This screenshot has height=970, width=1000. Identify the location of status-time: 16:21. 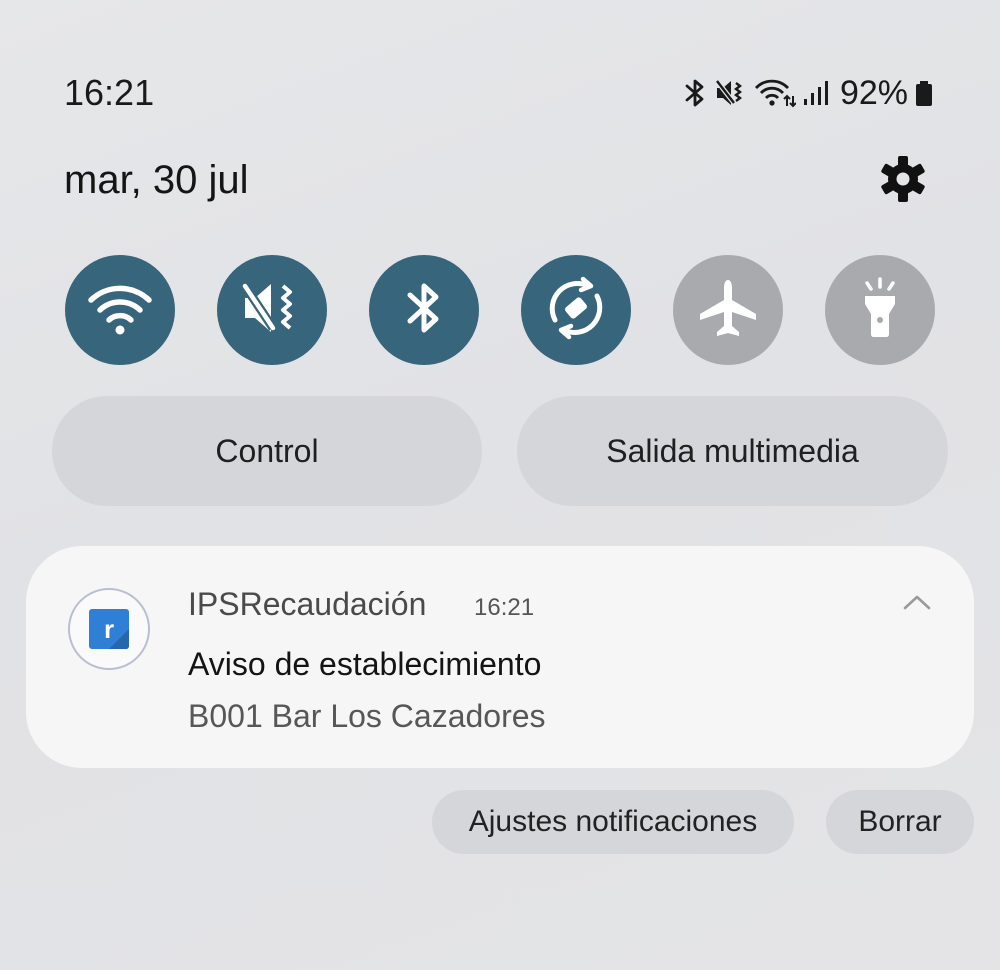
(109, 92).